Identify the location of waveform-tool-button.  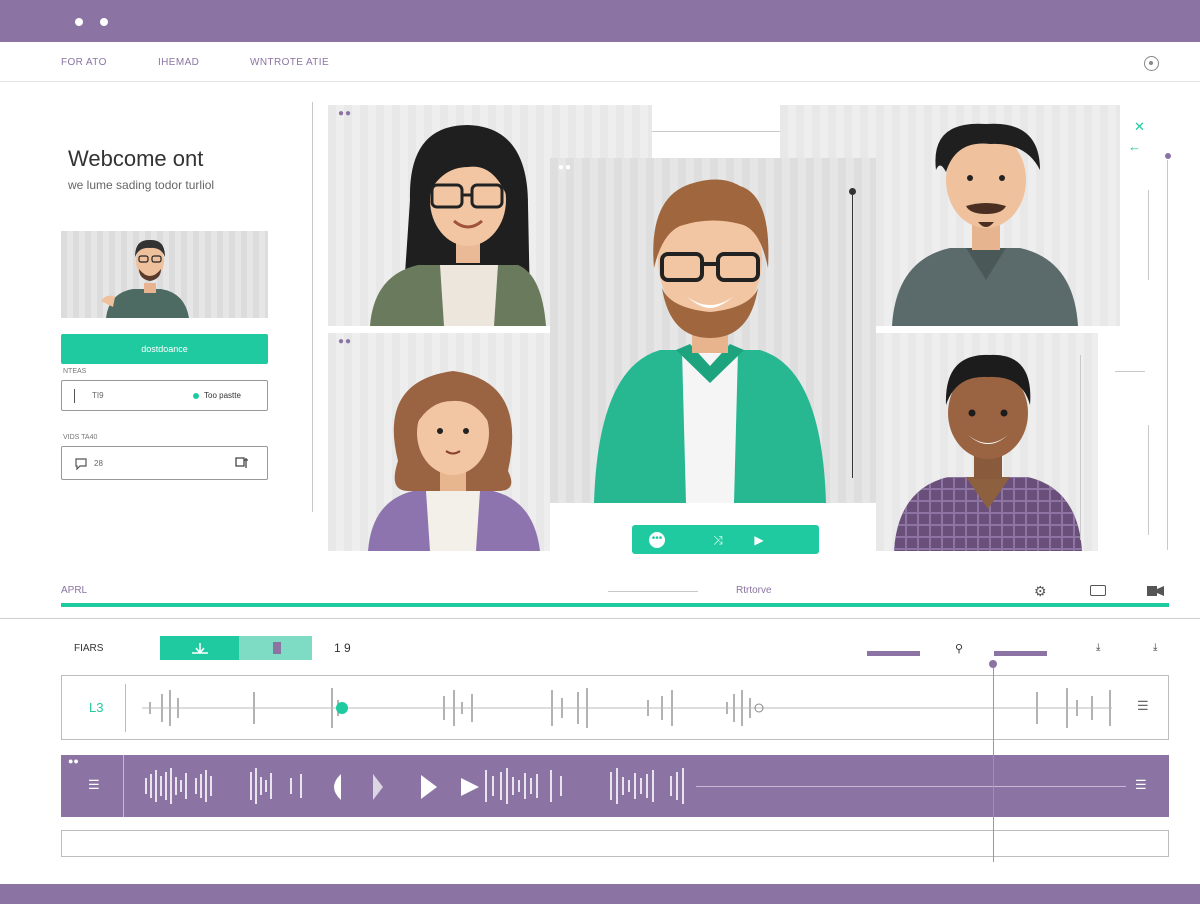
(199, 648).